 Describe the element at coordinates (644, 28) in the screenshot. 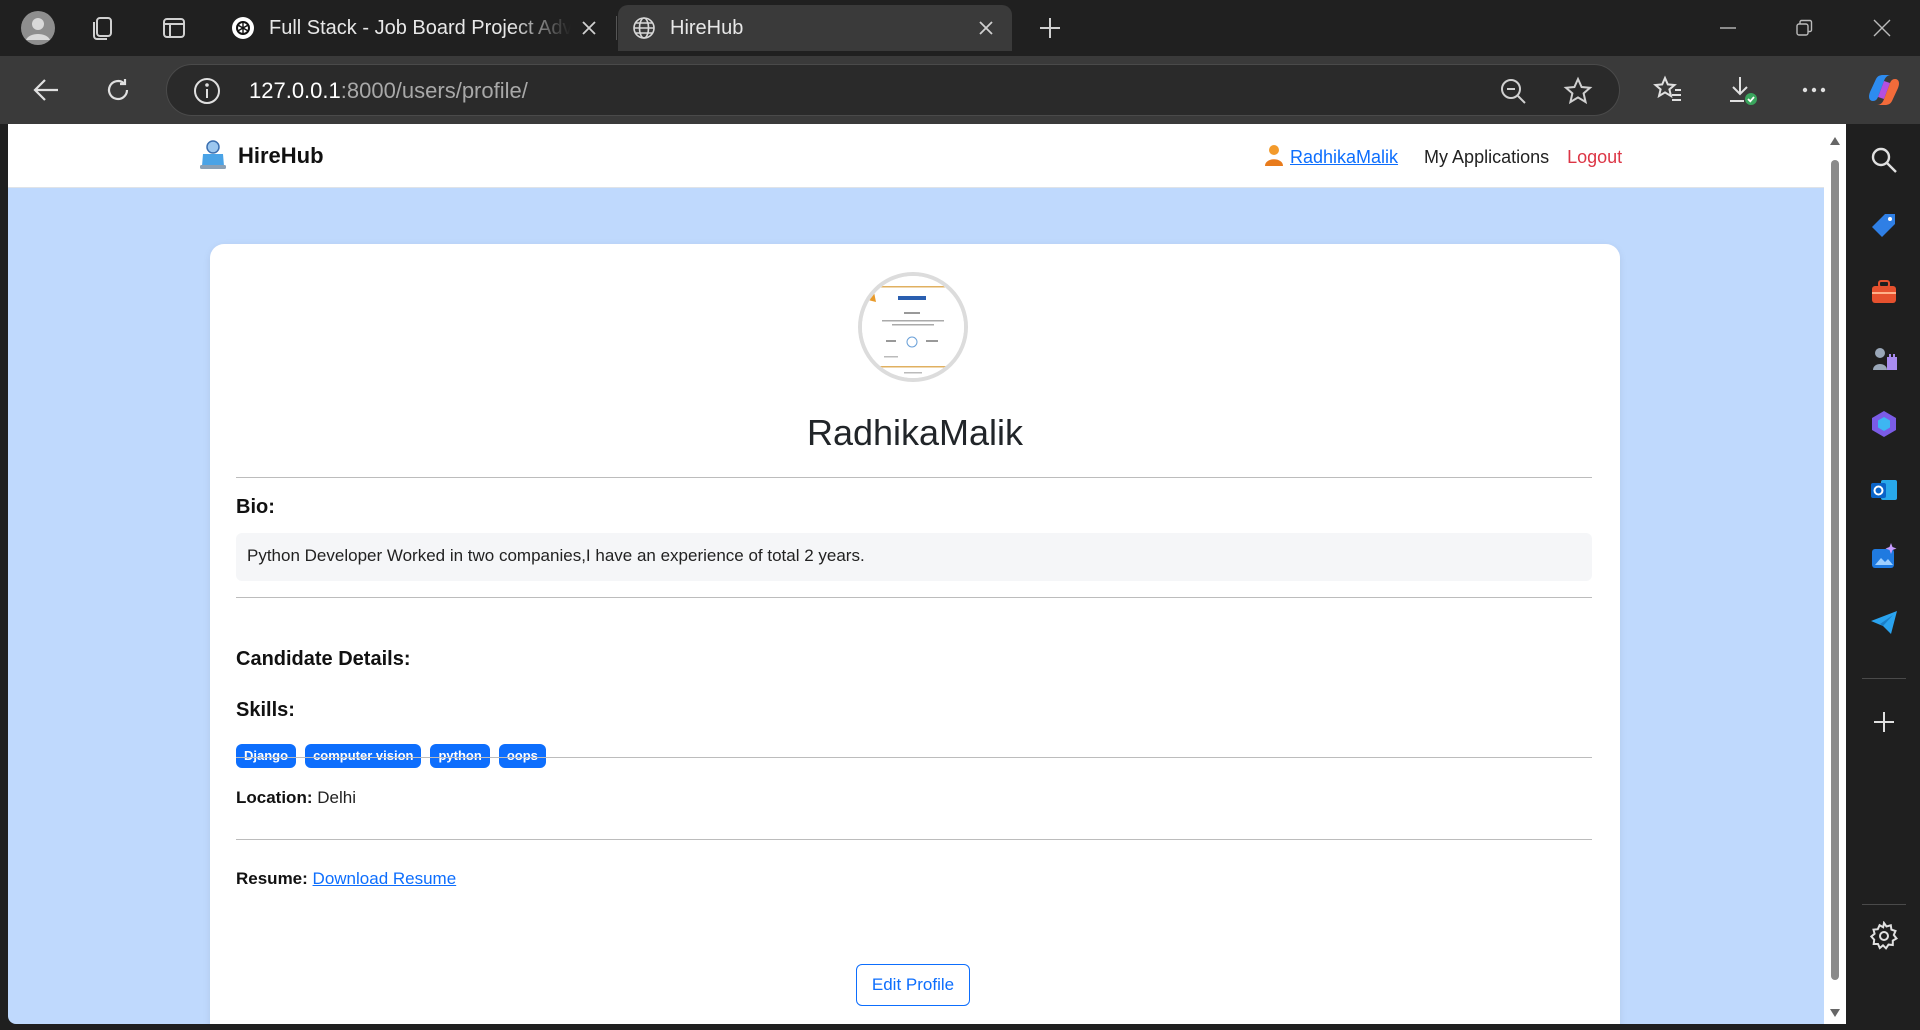

I see `globe-icon` at that location.